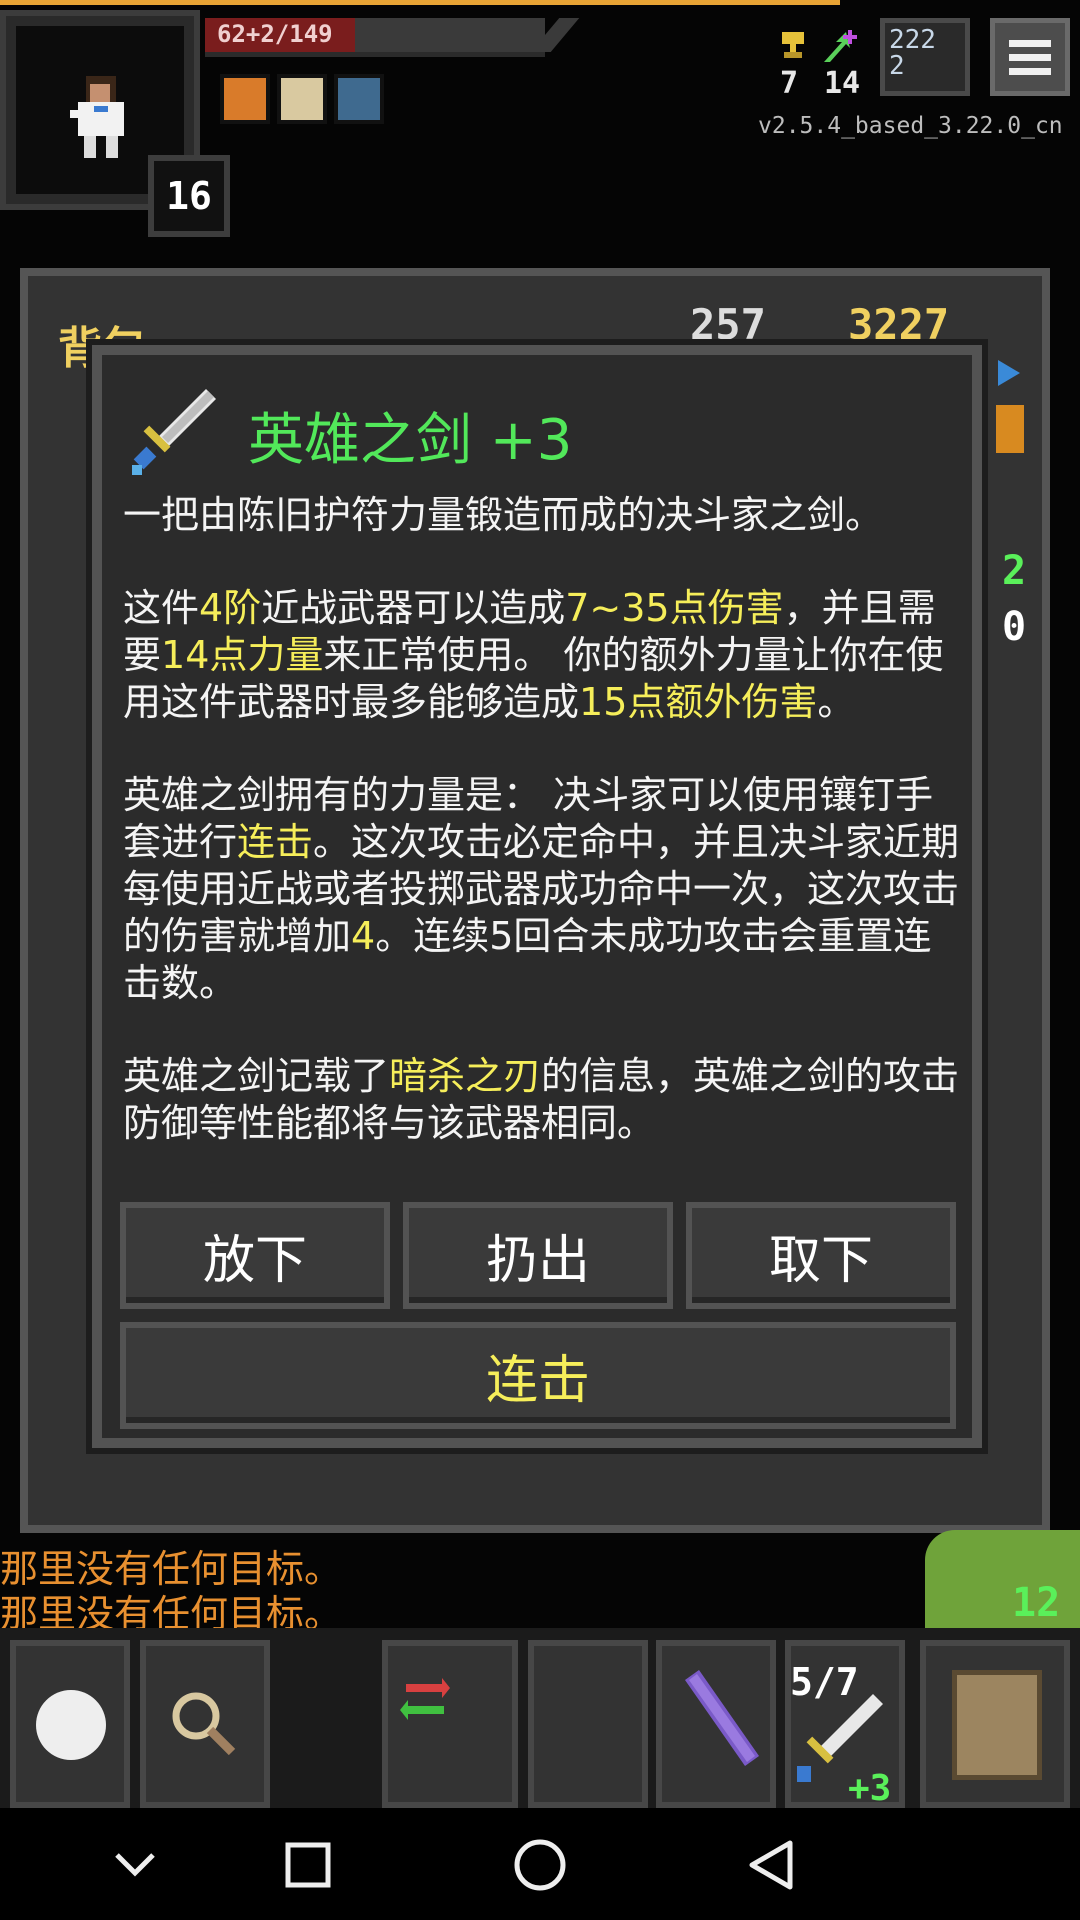  Describe the element at coordinates (275, 842) in the screenshot. I see `desc-combo: 连击` at that location.